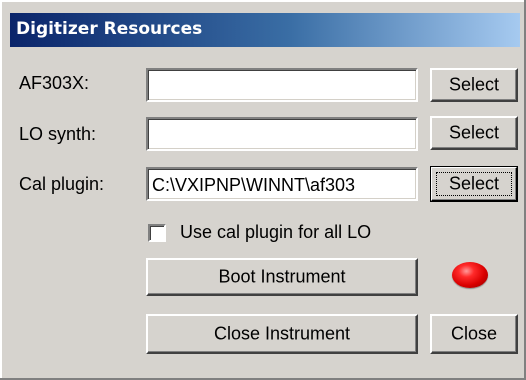 This screenshot has height=380, width=526. I want to click on use-cal-plugin-checkbox, so click(157, 233).